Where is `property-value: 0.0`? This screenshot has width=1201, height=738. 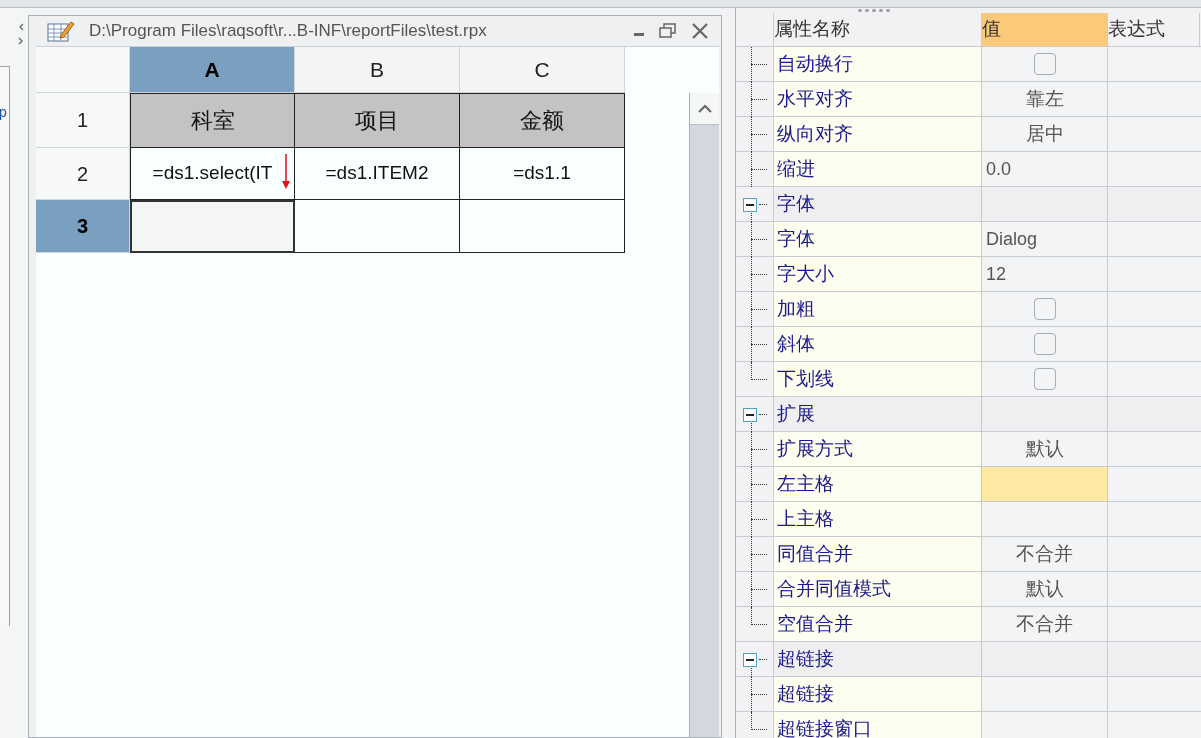 property-value: 0.0 is located at coordinates (999, 169).